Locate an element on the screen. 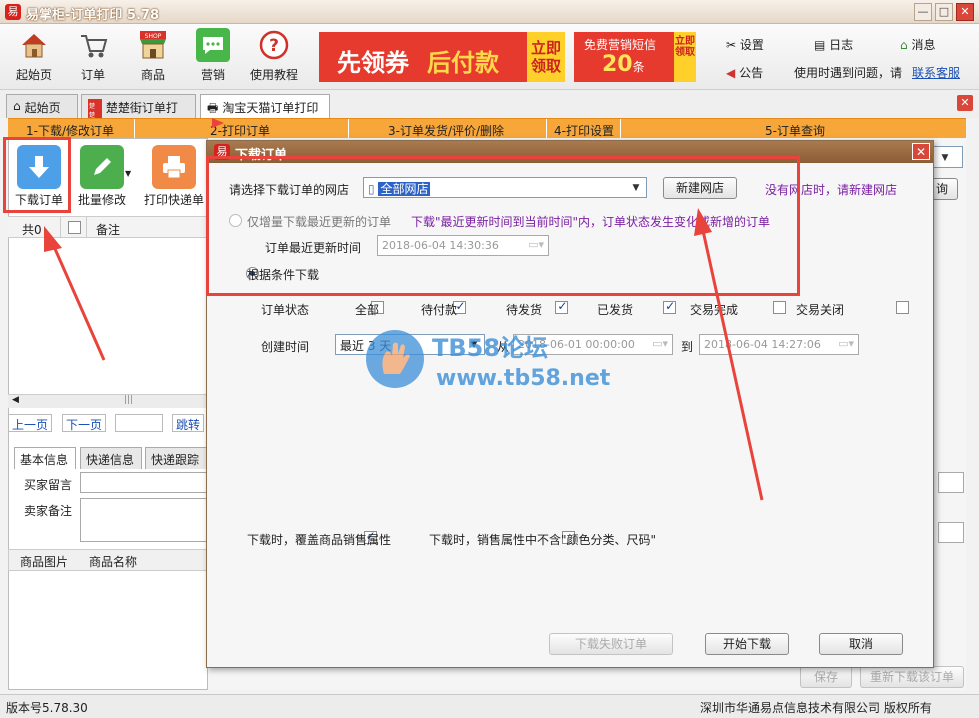 The height and width of the screenshot is (718, 979). toolbar-tutorial-label: 使用教程 is located at coordinates (273, 75).